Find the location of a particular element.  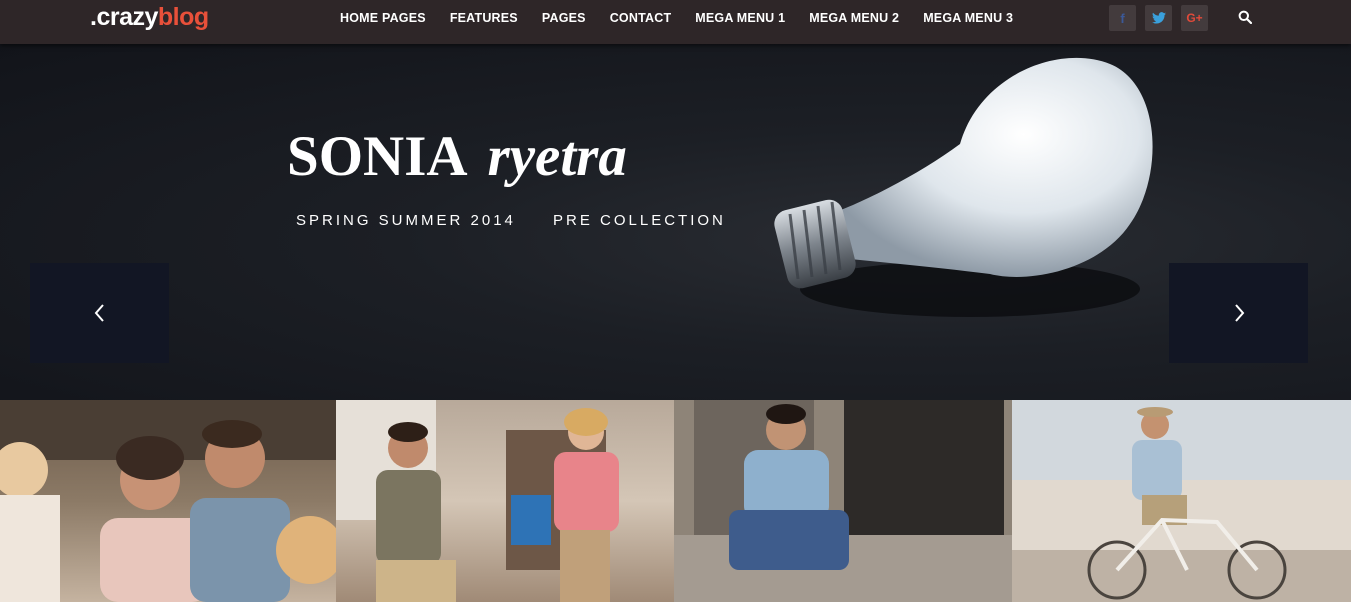

facebook-glyph: f is located at coordinates (1122, 18).